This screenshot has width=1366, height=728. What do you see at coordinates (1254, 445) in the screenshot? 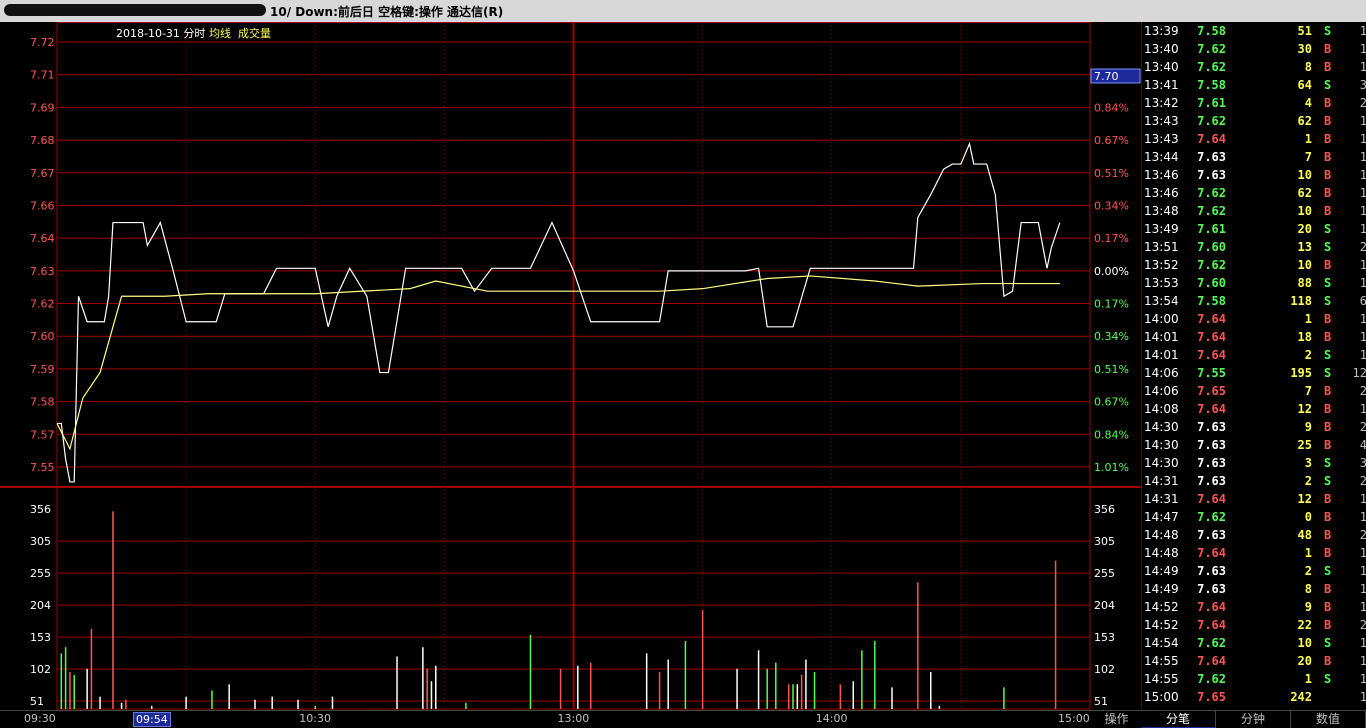
I see `tick-row: 14:30 7.63 25 B 4` at bounding box center [1254, 445].